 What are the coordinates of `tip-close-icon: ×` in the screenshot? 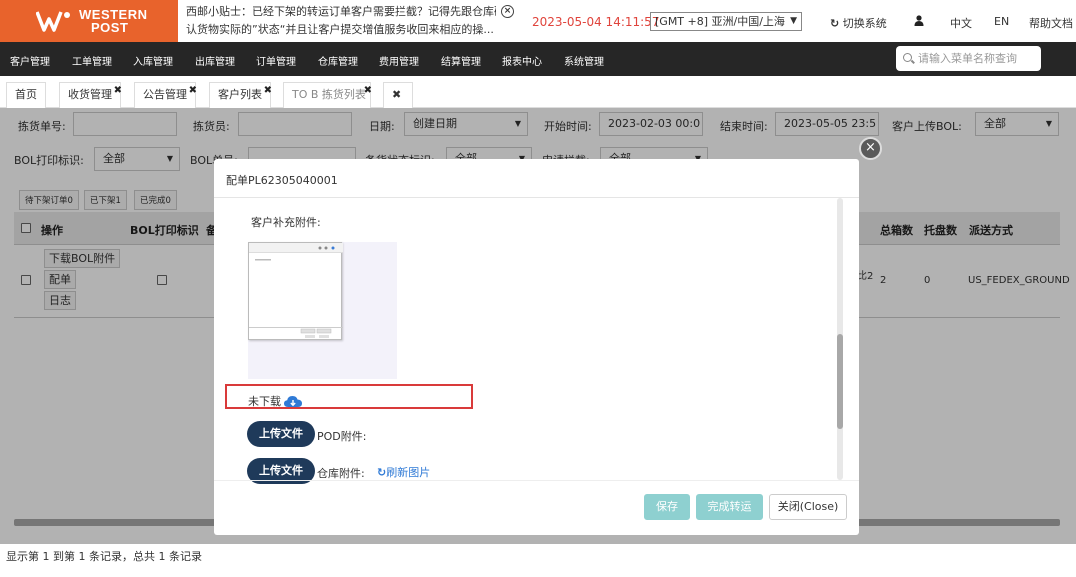 It's located at (507, 11).